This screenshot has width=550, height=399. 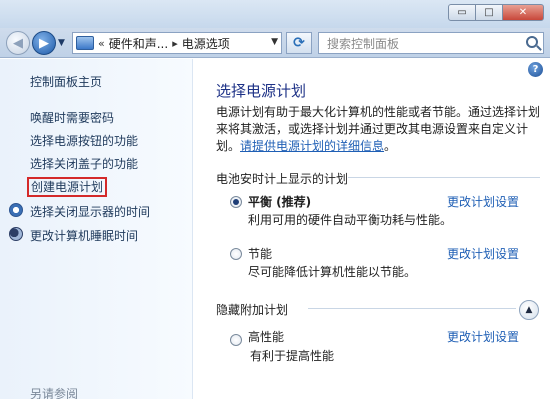 I want to click on sidebar-item-sleep-time: 更改计算机睡眠时间, so click(x=84, y=235).